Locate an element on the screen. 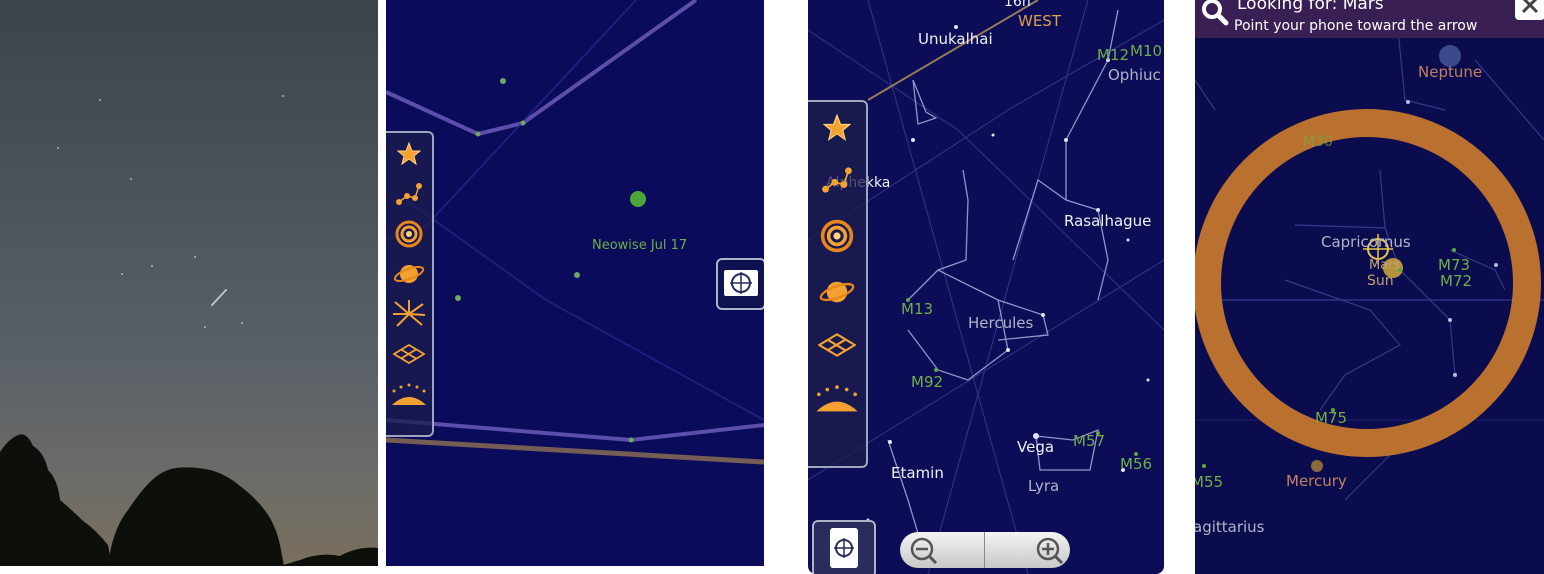 This screenshot has width=1544, height=574. constellation-label-sagittarius: agittarius is located at coordinates (1230, 527).